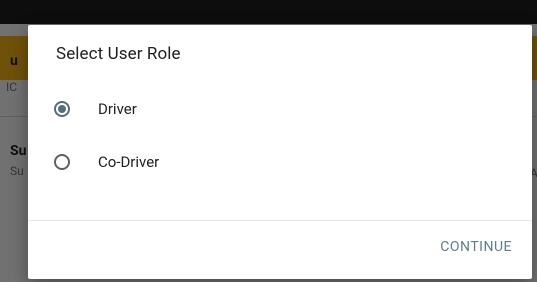  I want to click on radio-option-driver: Driver, so click(204, 109).